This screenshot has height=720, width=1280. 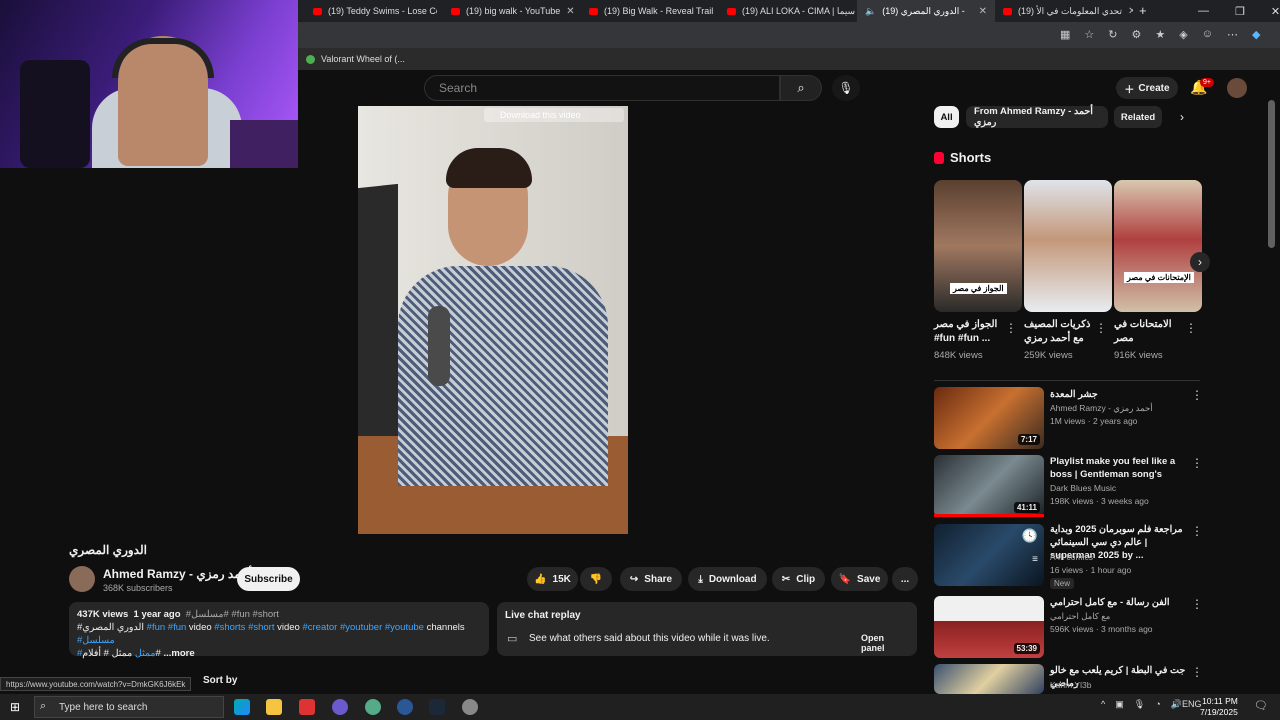 I want to click on restore-icon: ❐, so click(x=1240, y=11).